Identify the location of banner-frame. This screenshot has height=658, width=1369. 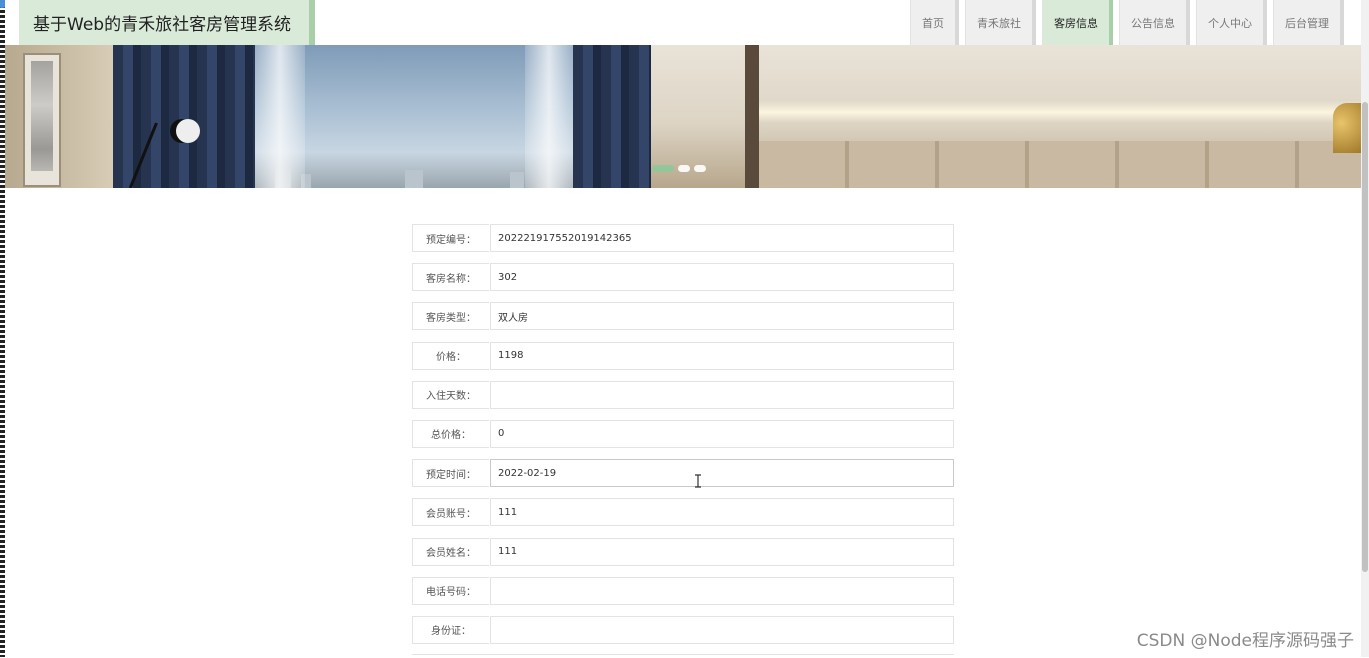
(752, 116).